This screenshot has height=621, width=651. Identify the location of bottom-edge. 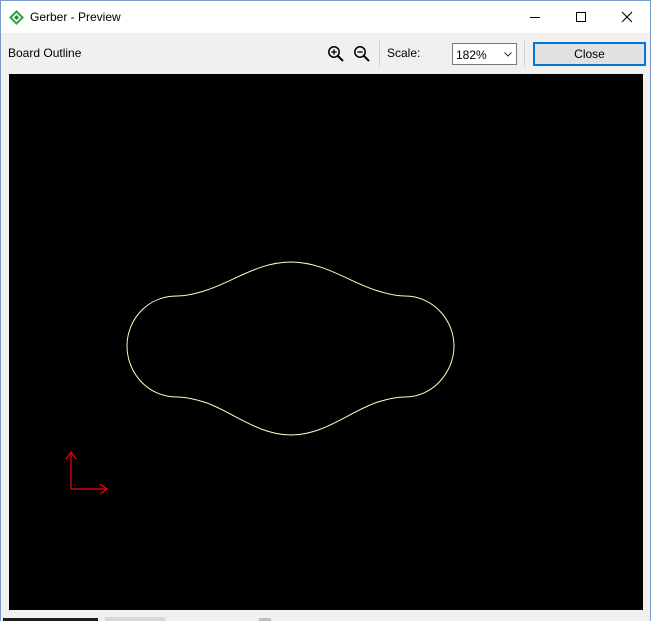
(325, 617).